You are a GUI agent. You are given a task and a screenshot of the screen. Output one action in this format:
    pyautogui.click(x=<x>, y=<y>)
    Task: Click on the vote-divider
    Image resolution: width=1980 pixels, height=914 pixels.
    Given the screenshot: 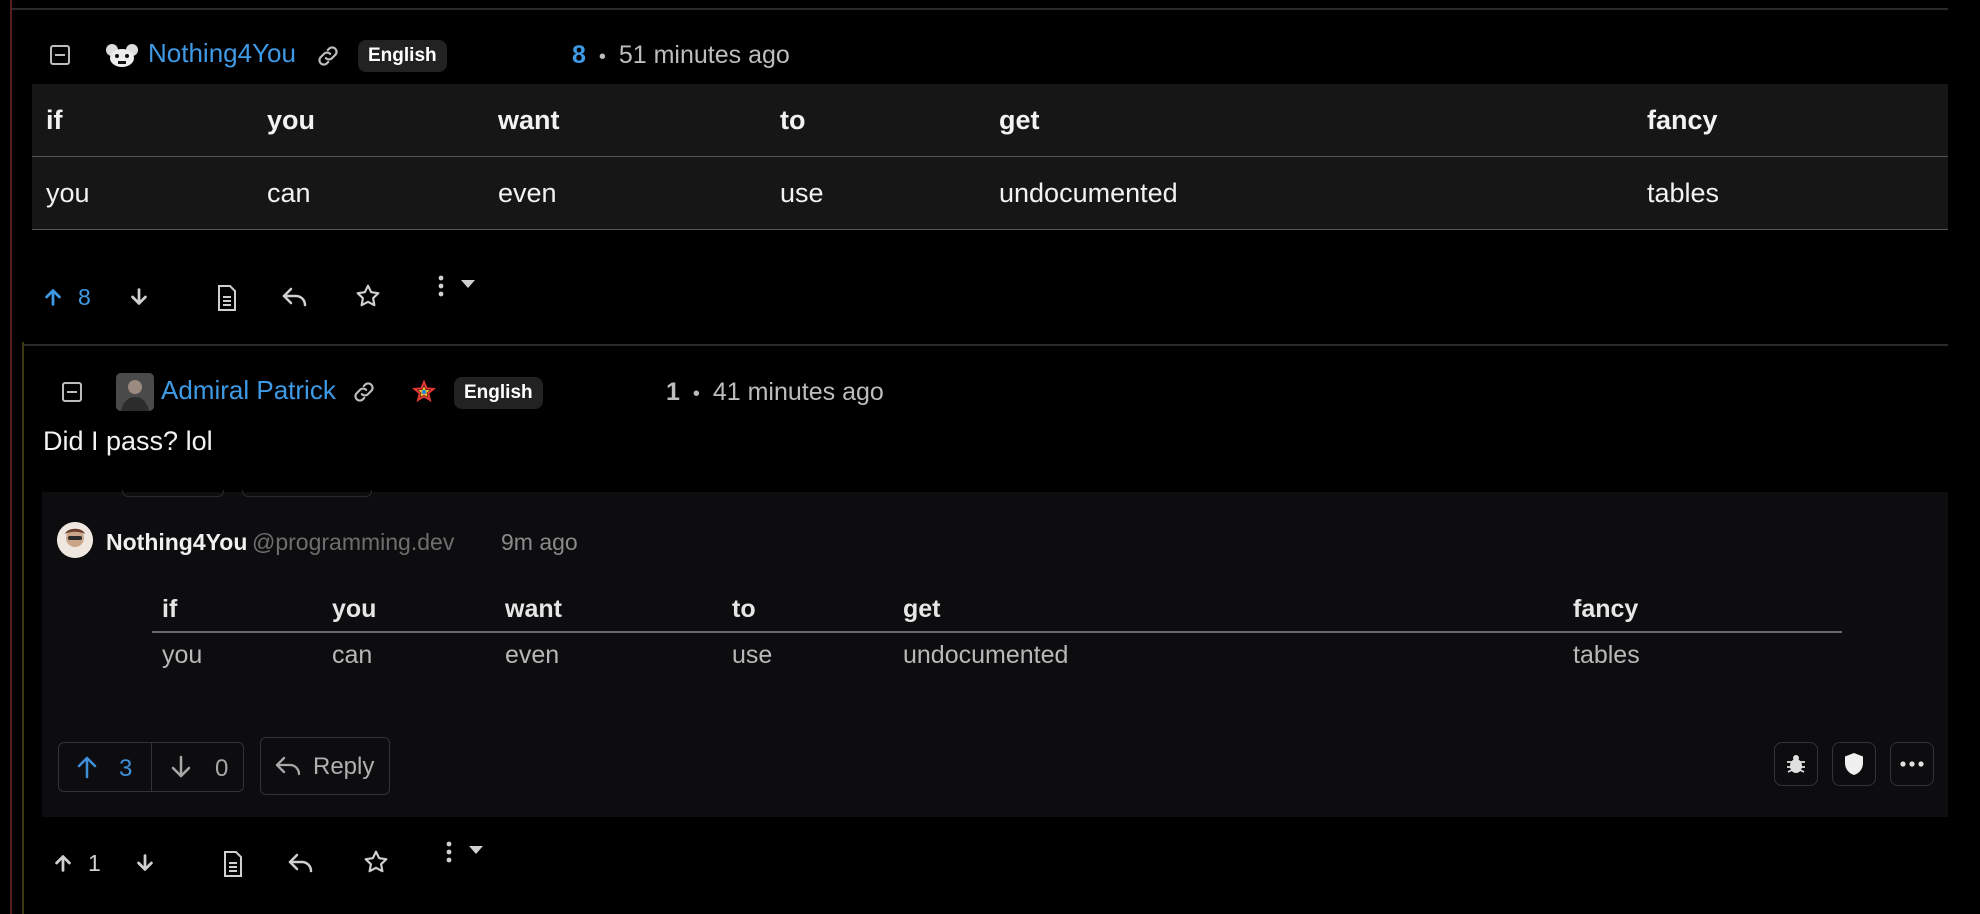 What is the action you would take?
    pyautogui.click(x=151, y=767)
    